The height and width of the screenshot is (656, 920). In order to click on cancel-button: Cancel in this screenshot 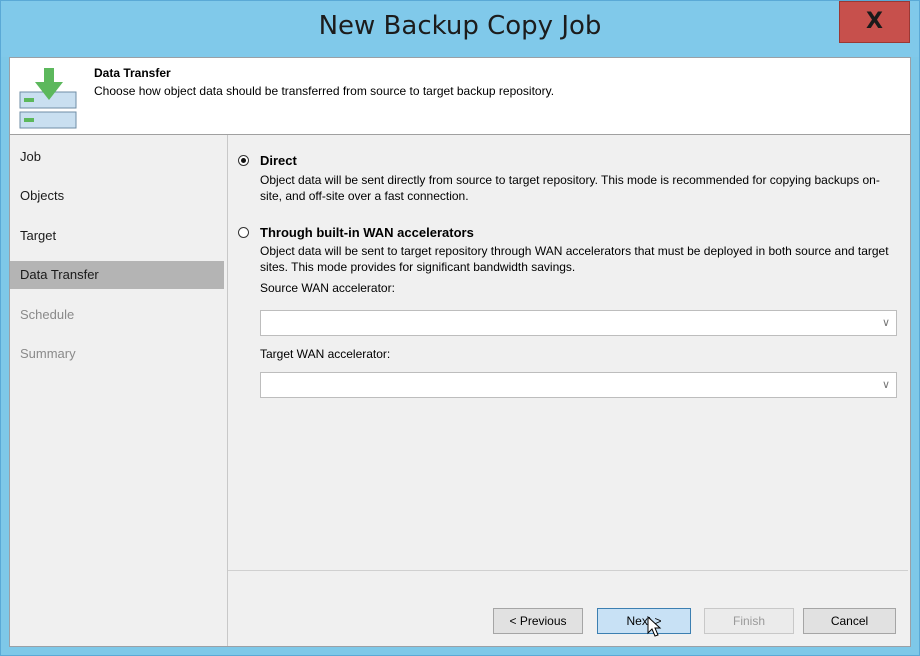, I will do `click(849, 621)`.